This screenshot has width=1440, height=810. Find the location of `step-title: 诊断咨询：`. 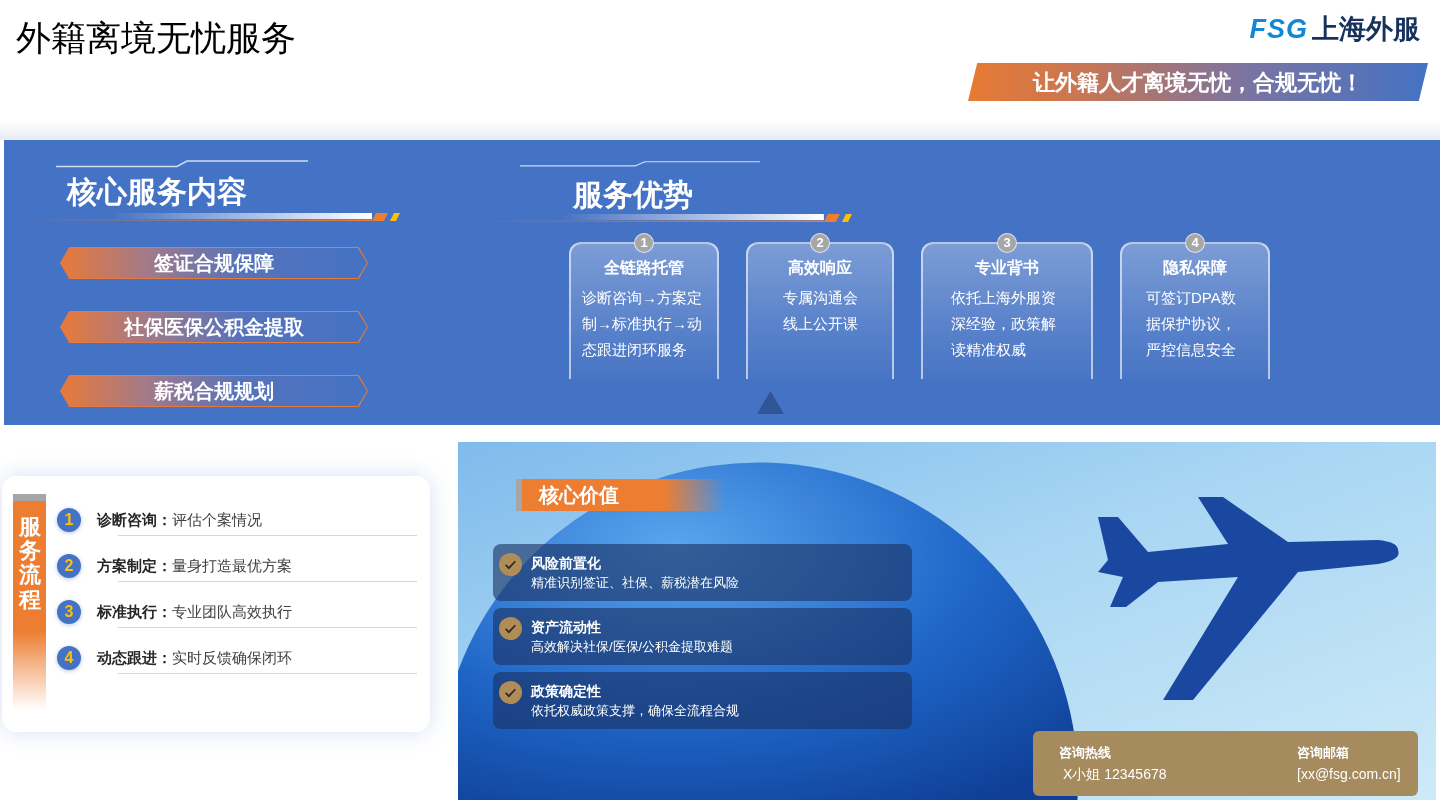

step-title: 诊断咨询： is located at coordinates (134, 519).